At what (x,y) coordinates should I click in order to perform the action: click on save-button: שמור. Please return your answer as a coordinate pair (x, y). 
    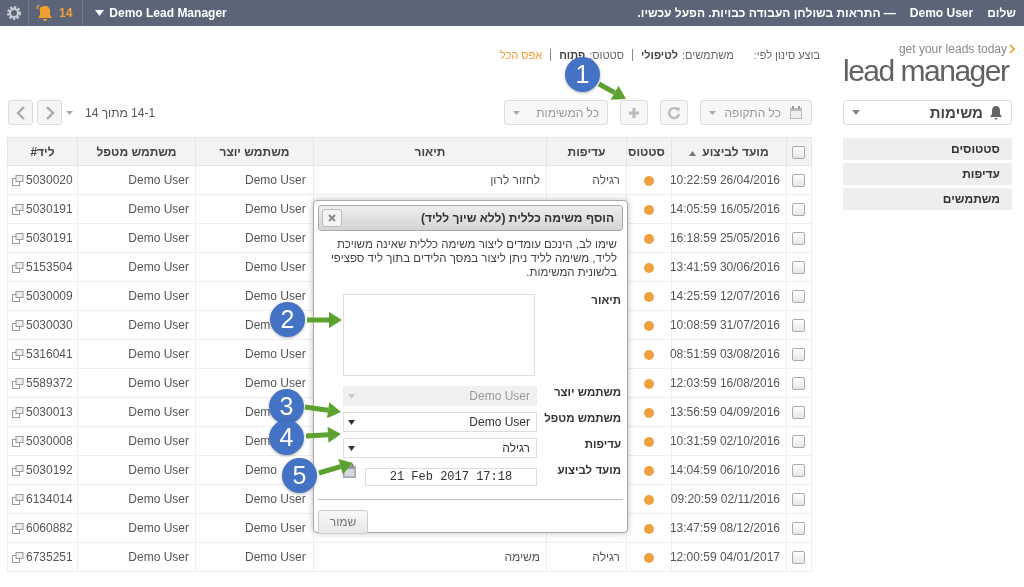
    Looking at the image, I should click on (343, 522).